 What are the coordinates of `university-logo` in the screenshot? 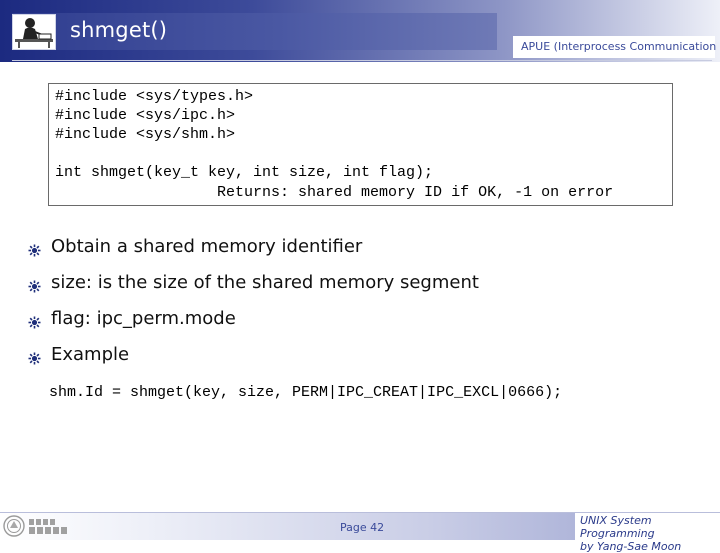 It's located at (36, 526).